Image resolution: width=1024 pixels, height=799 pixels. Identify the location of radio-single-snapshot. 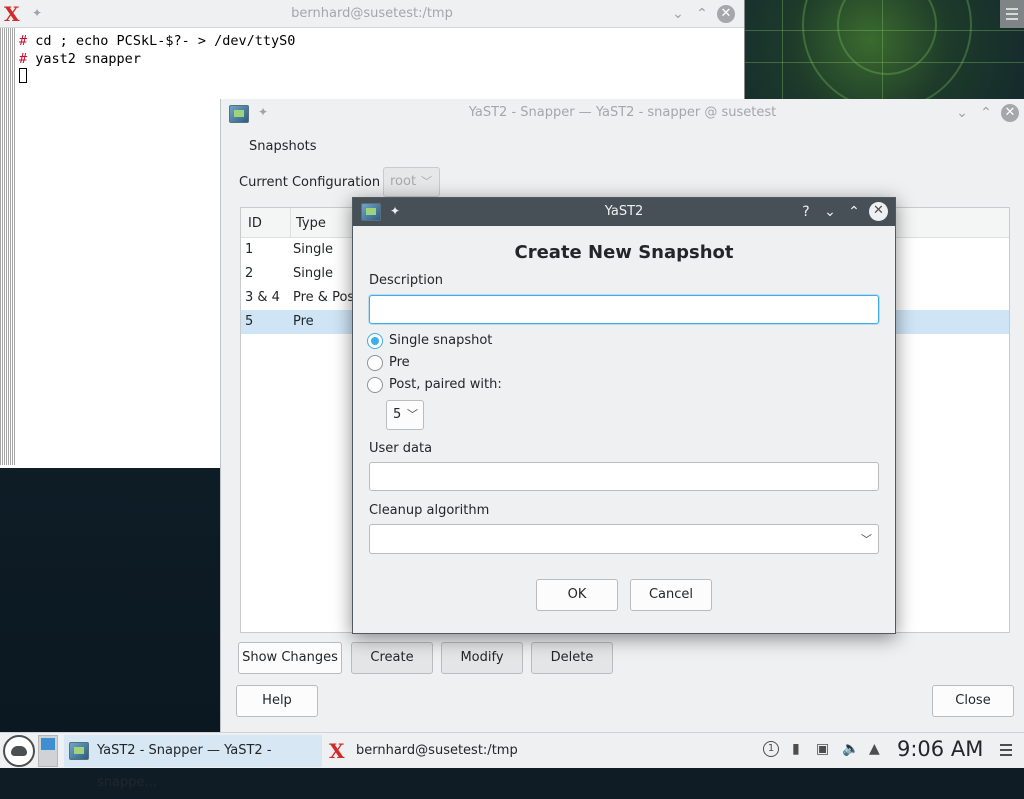
(375, 341).